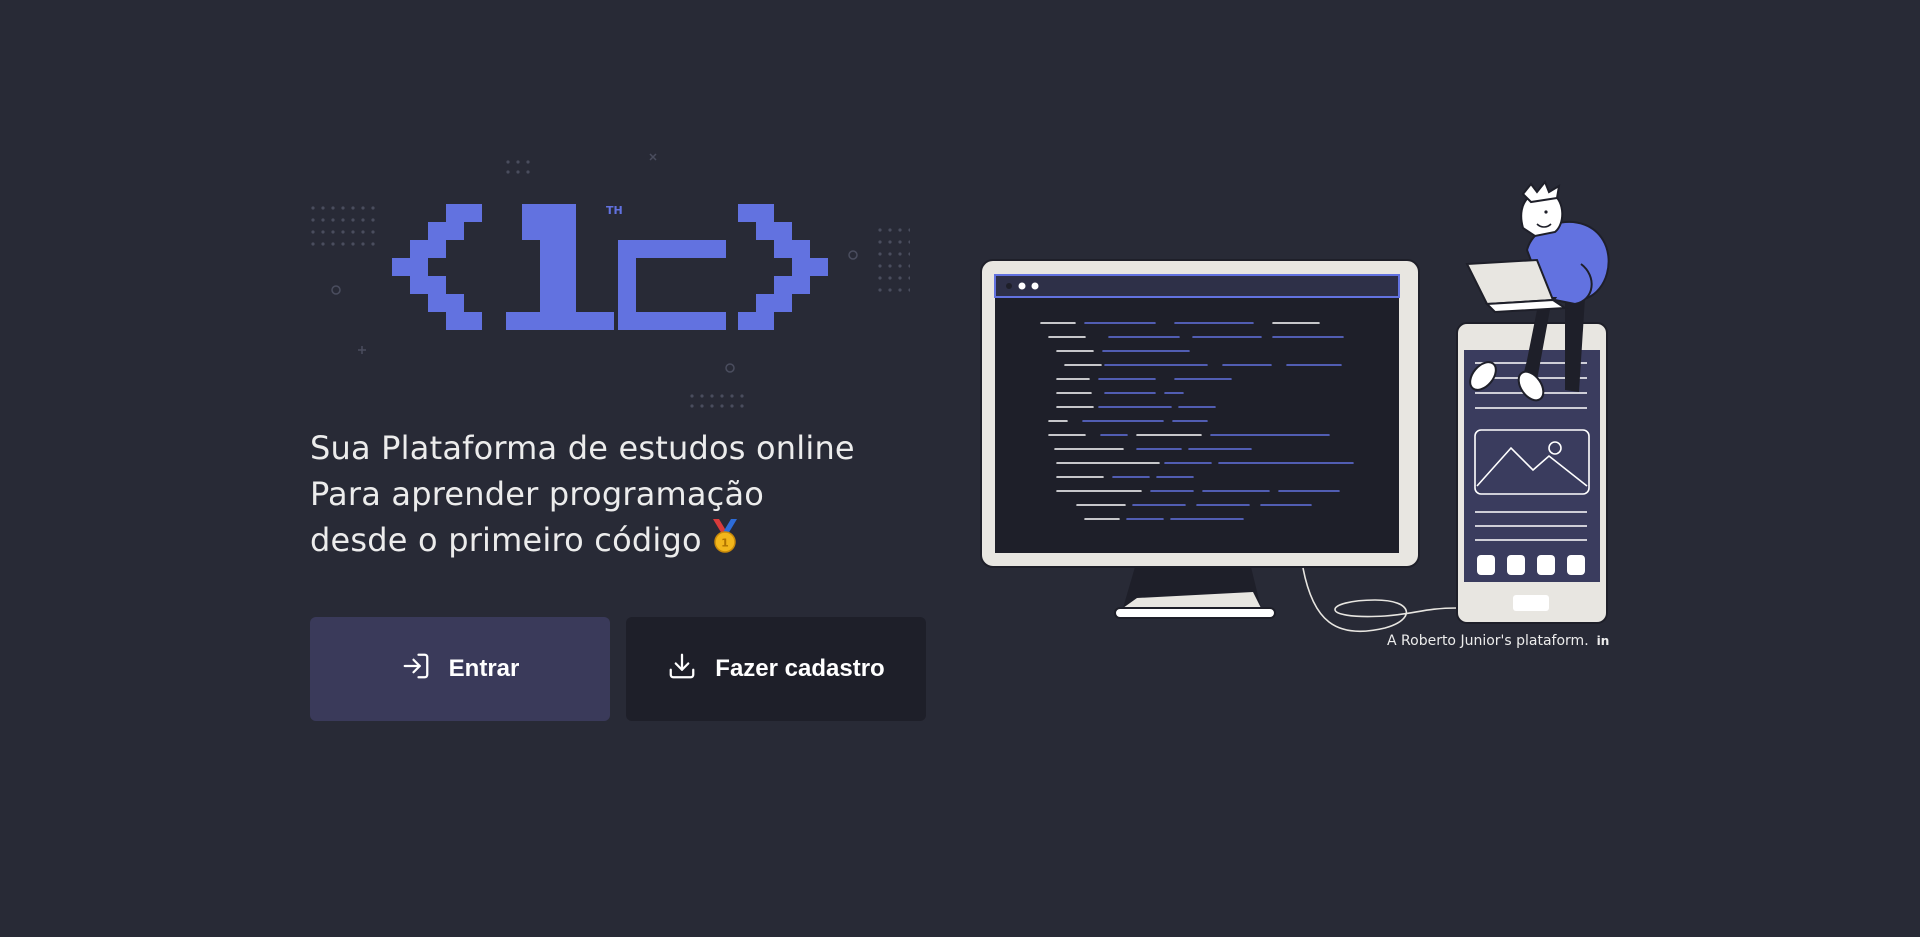 The height and width of the screenshot is (937, 1920). Describe the element at coordinates (800, 668) in the screenshot. I see `signup-button-label: Fazer cadastro` at that location.